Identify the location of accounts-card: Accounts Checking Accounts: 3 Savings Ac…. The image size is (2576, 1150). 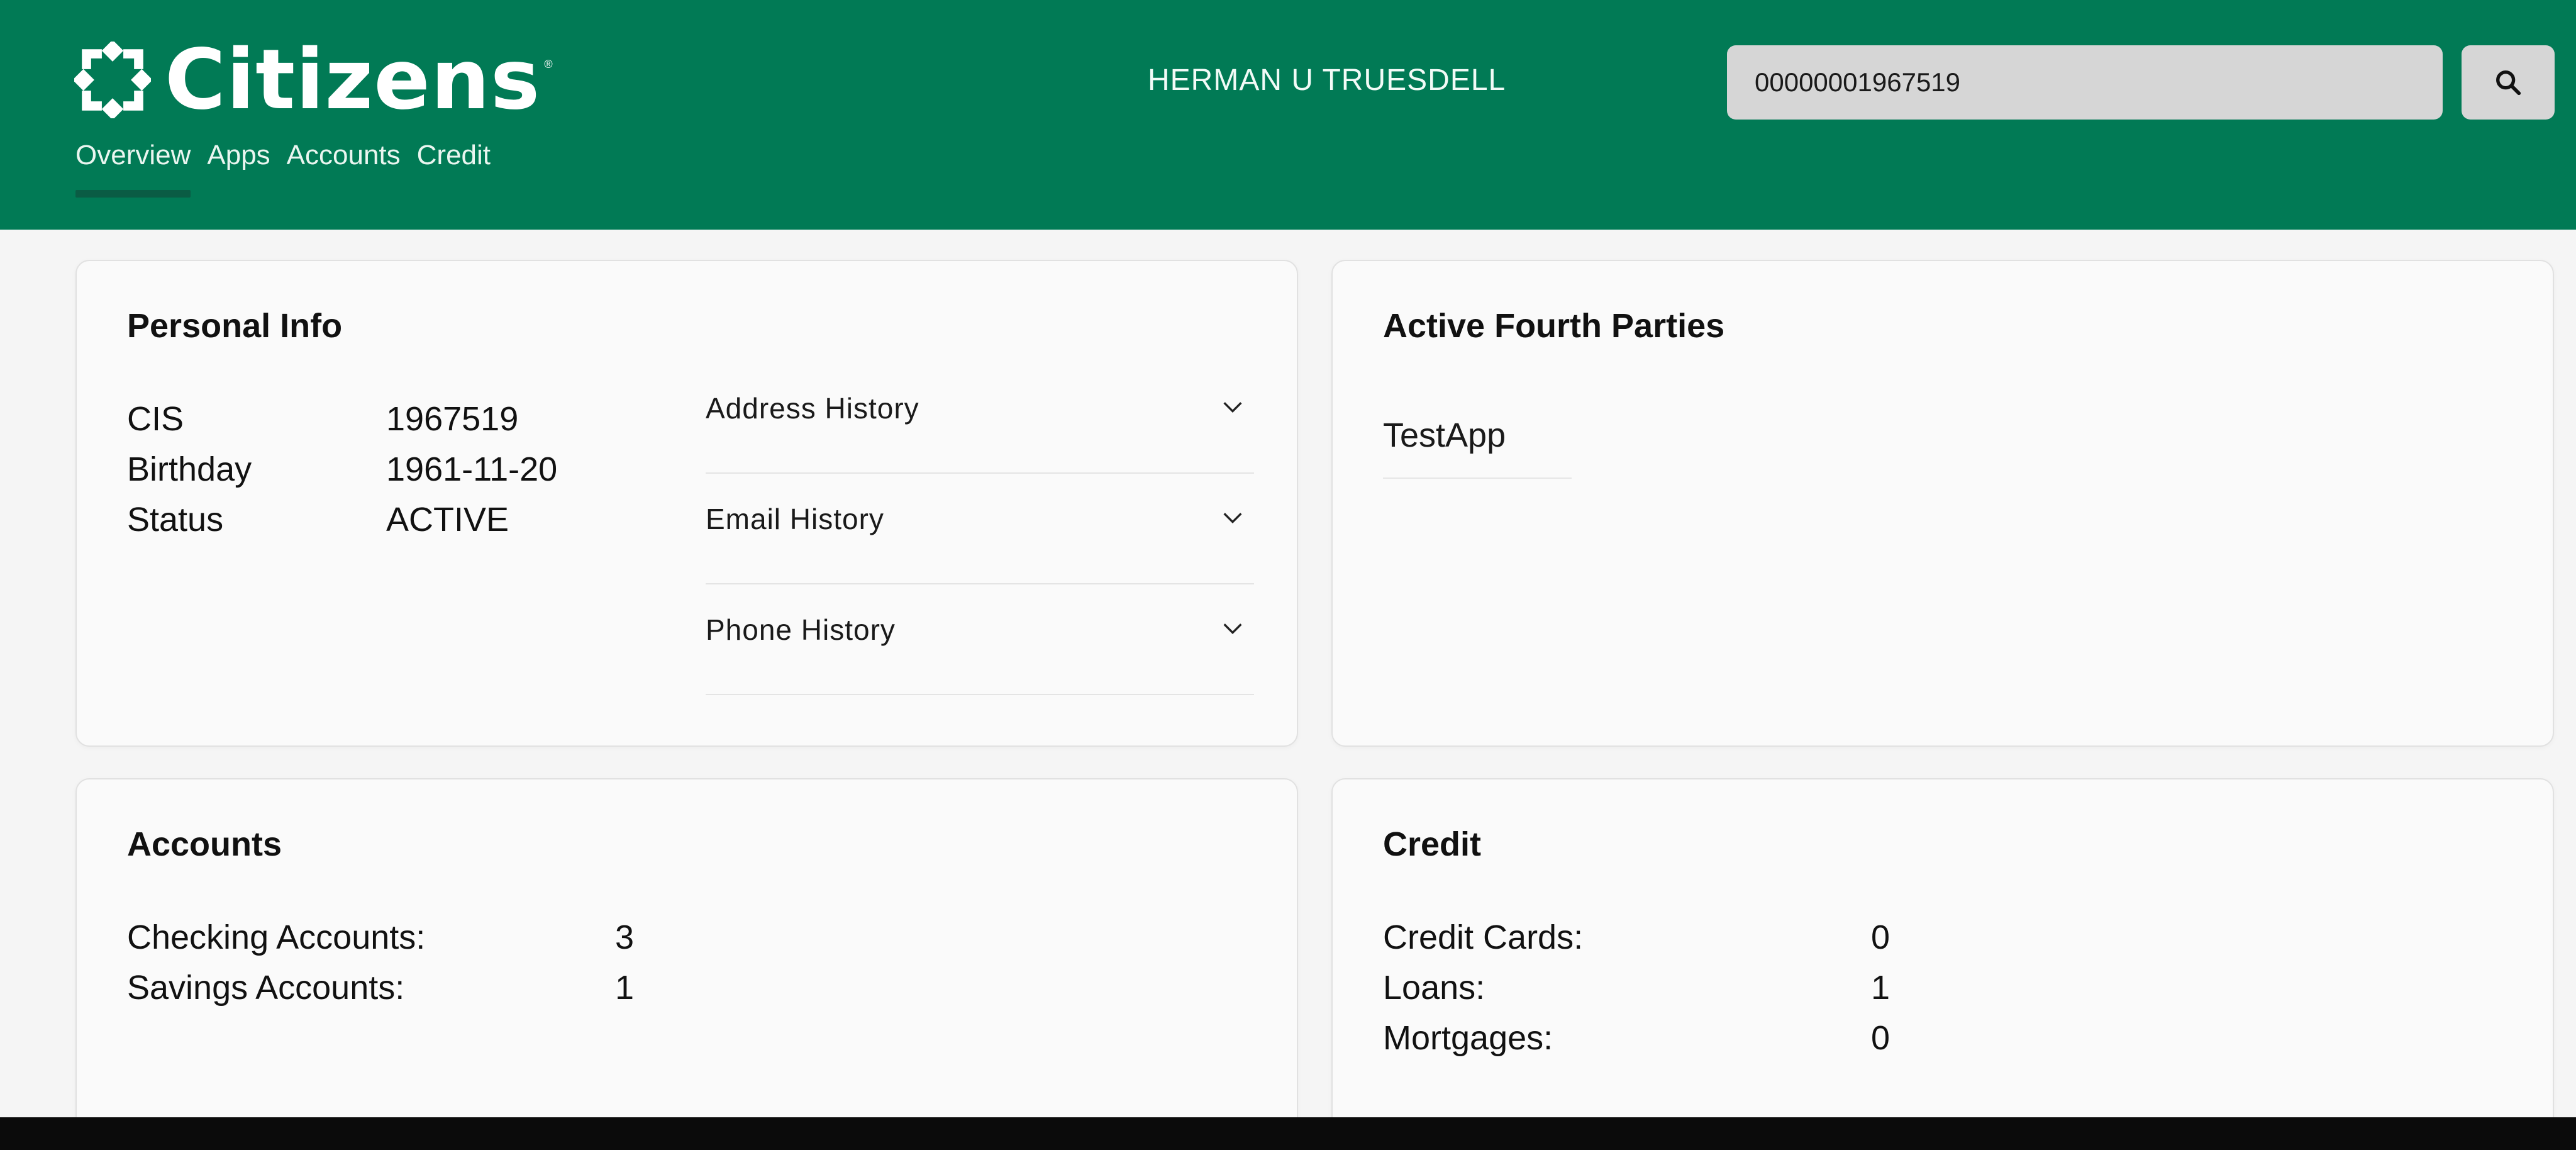
(686, 954).